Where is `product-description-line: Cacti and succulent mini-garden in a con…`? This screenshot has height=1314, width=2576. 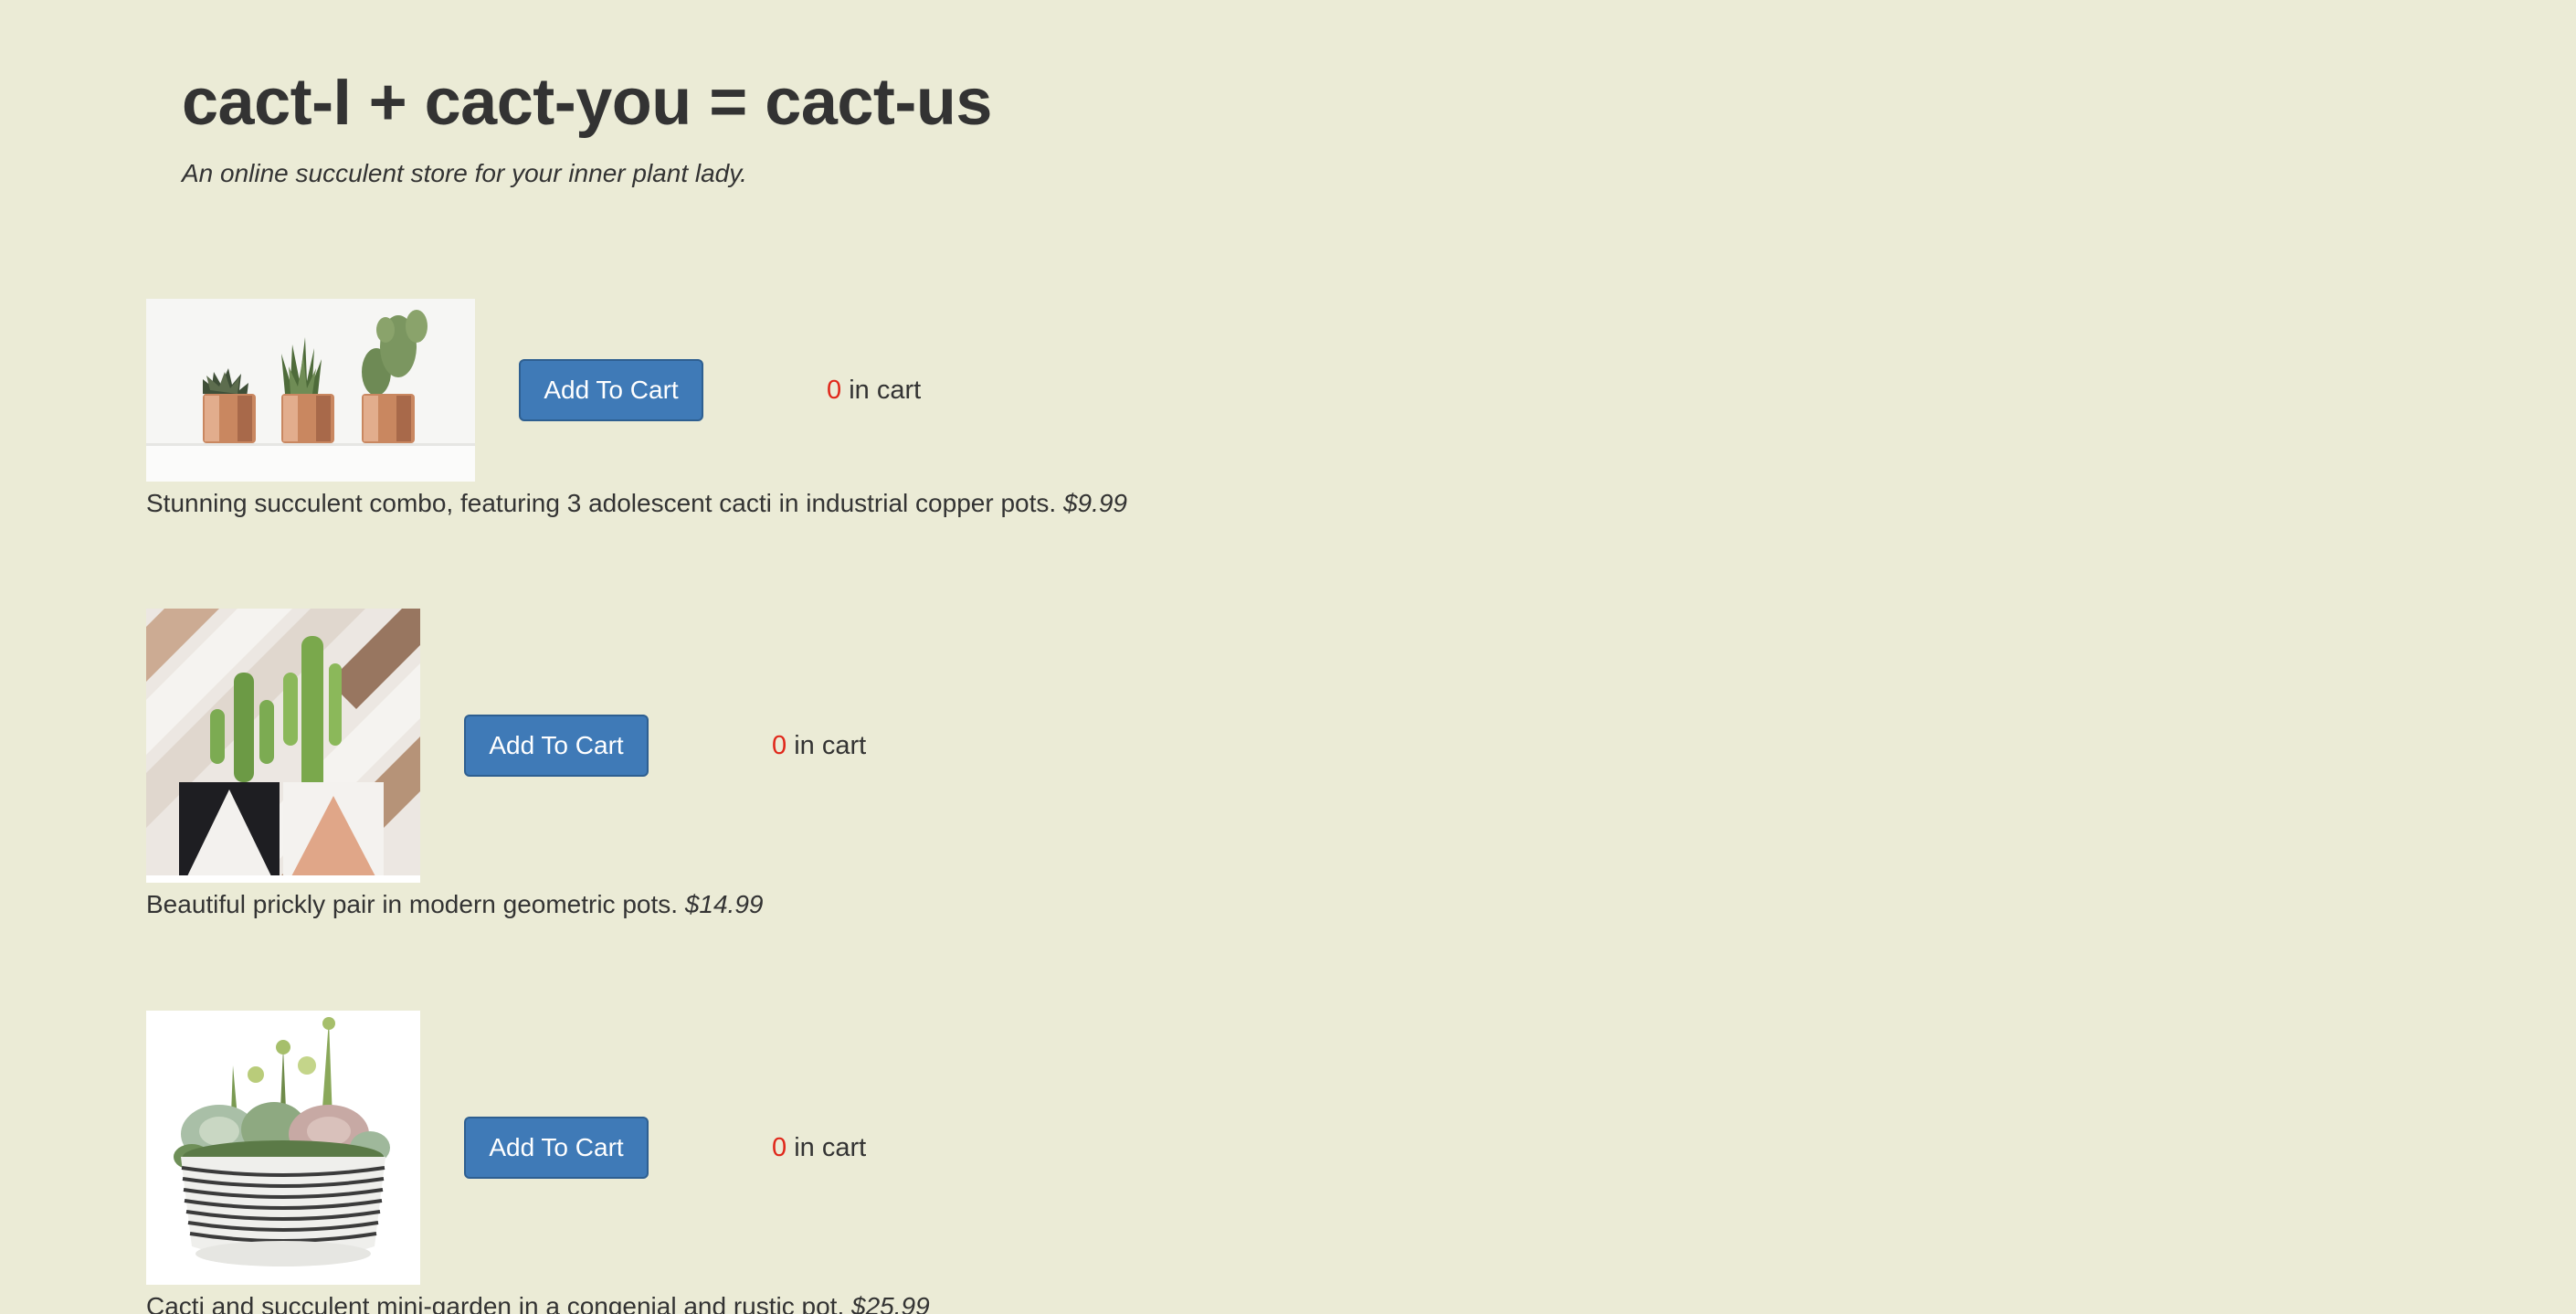 product-description-line: Cacti and succulent mini-garden in a con… is located at coordinates (538, 1301).